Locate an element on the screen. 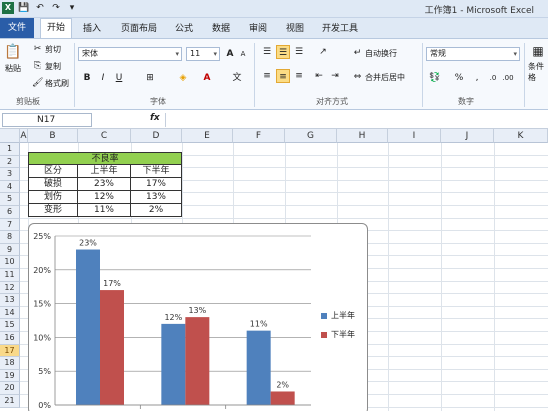 This screenshot has height=411, width=548. col-header-e: E is located at coordinates (207, 136).